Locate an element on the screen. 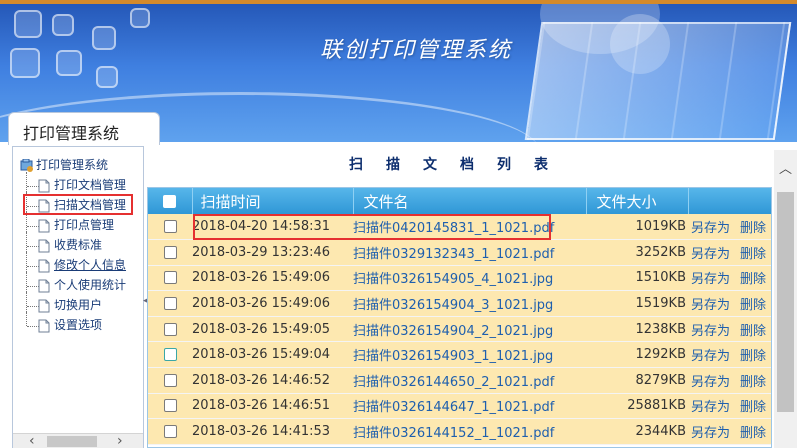 This screenshot has height=448, width=797. scan-time-cell: 2018-03-26 14:46:52 is located at coordinates (272, 380).